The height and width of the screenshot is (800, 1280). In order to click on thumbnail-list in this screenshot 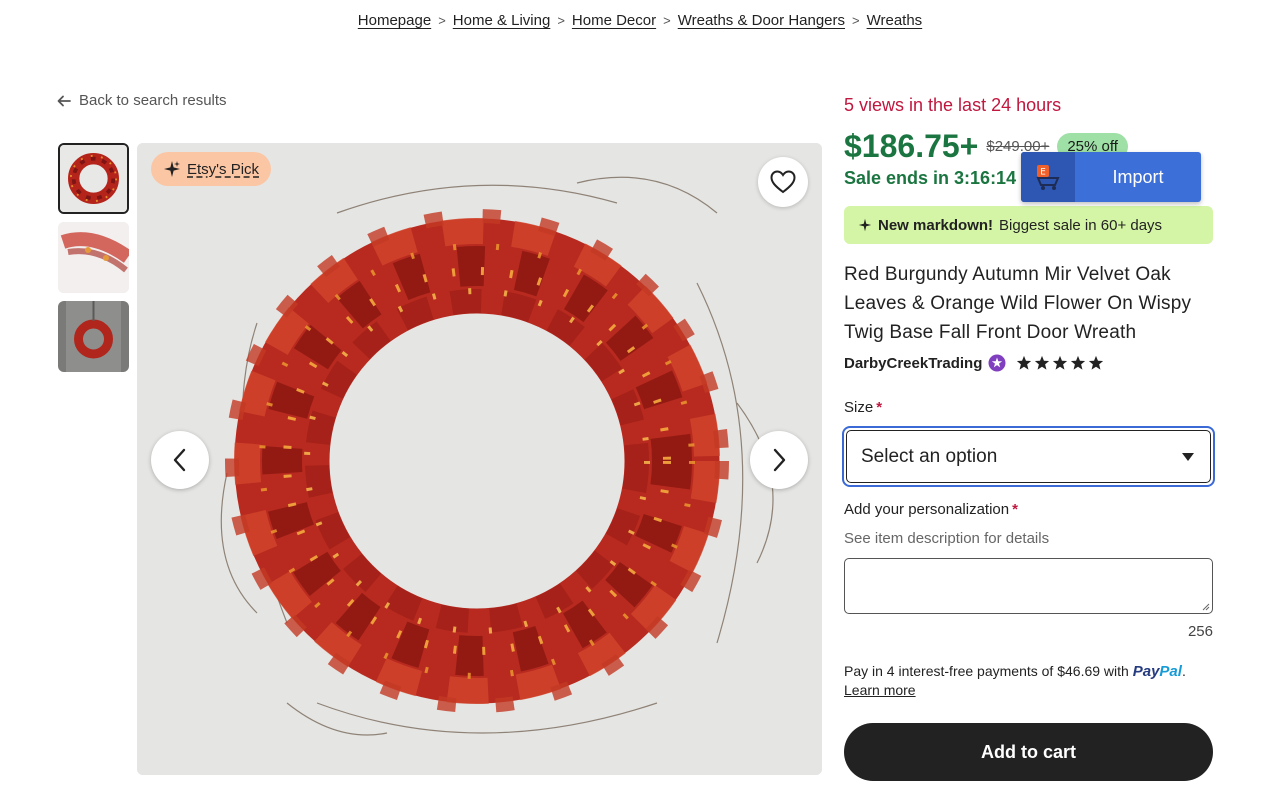, I will do `click(94, 261)`.